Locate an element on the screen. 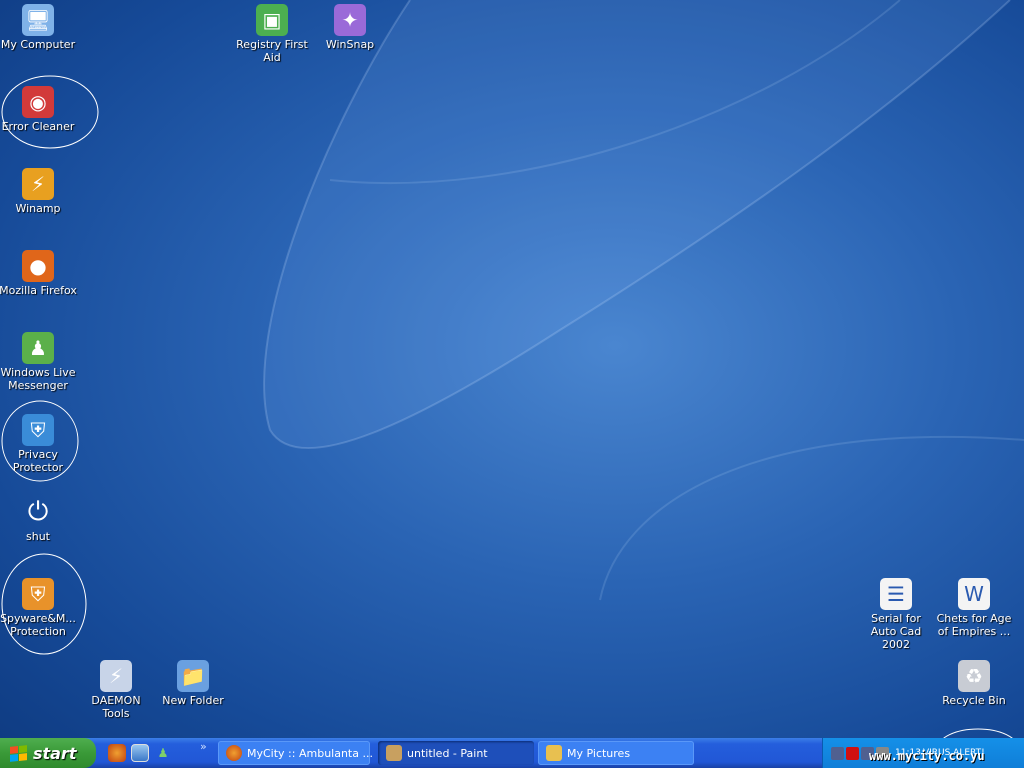 The image size is (1024, 768). watermark: www.mycity.co.yu is located at coordinates (927, 756).